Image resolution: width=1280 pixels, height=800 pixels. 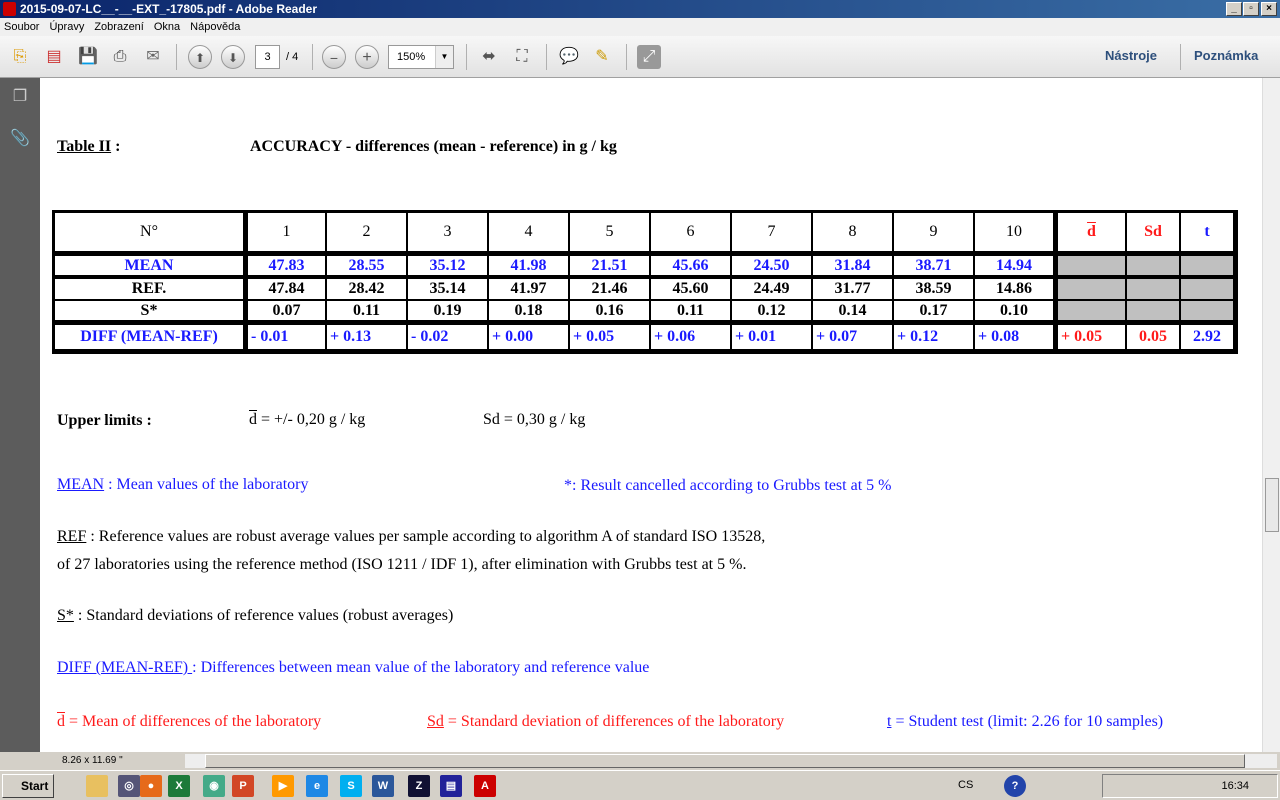 I want to click on menu-edit: Úpravy, so click(x=66, y=27).